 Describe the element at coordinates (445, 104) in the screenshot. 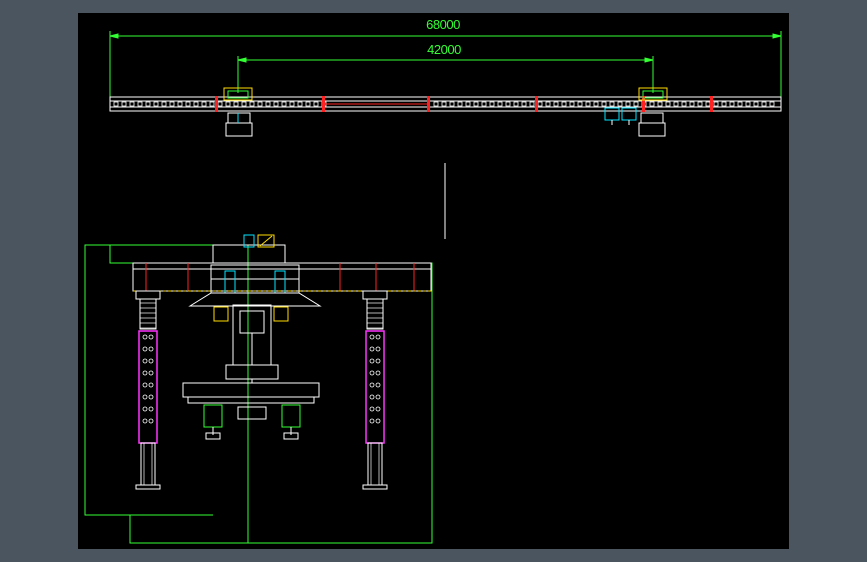

I see `main-girder-top-view` at that location.